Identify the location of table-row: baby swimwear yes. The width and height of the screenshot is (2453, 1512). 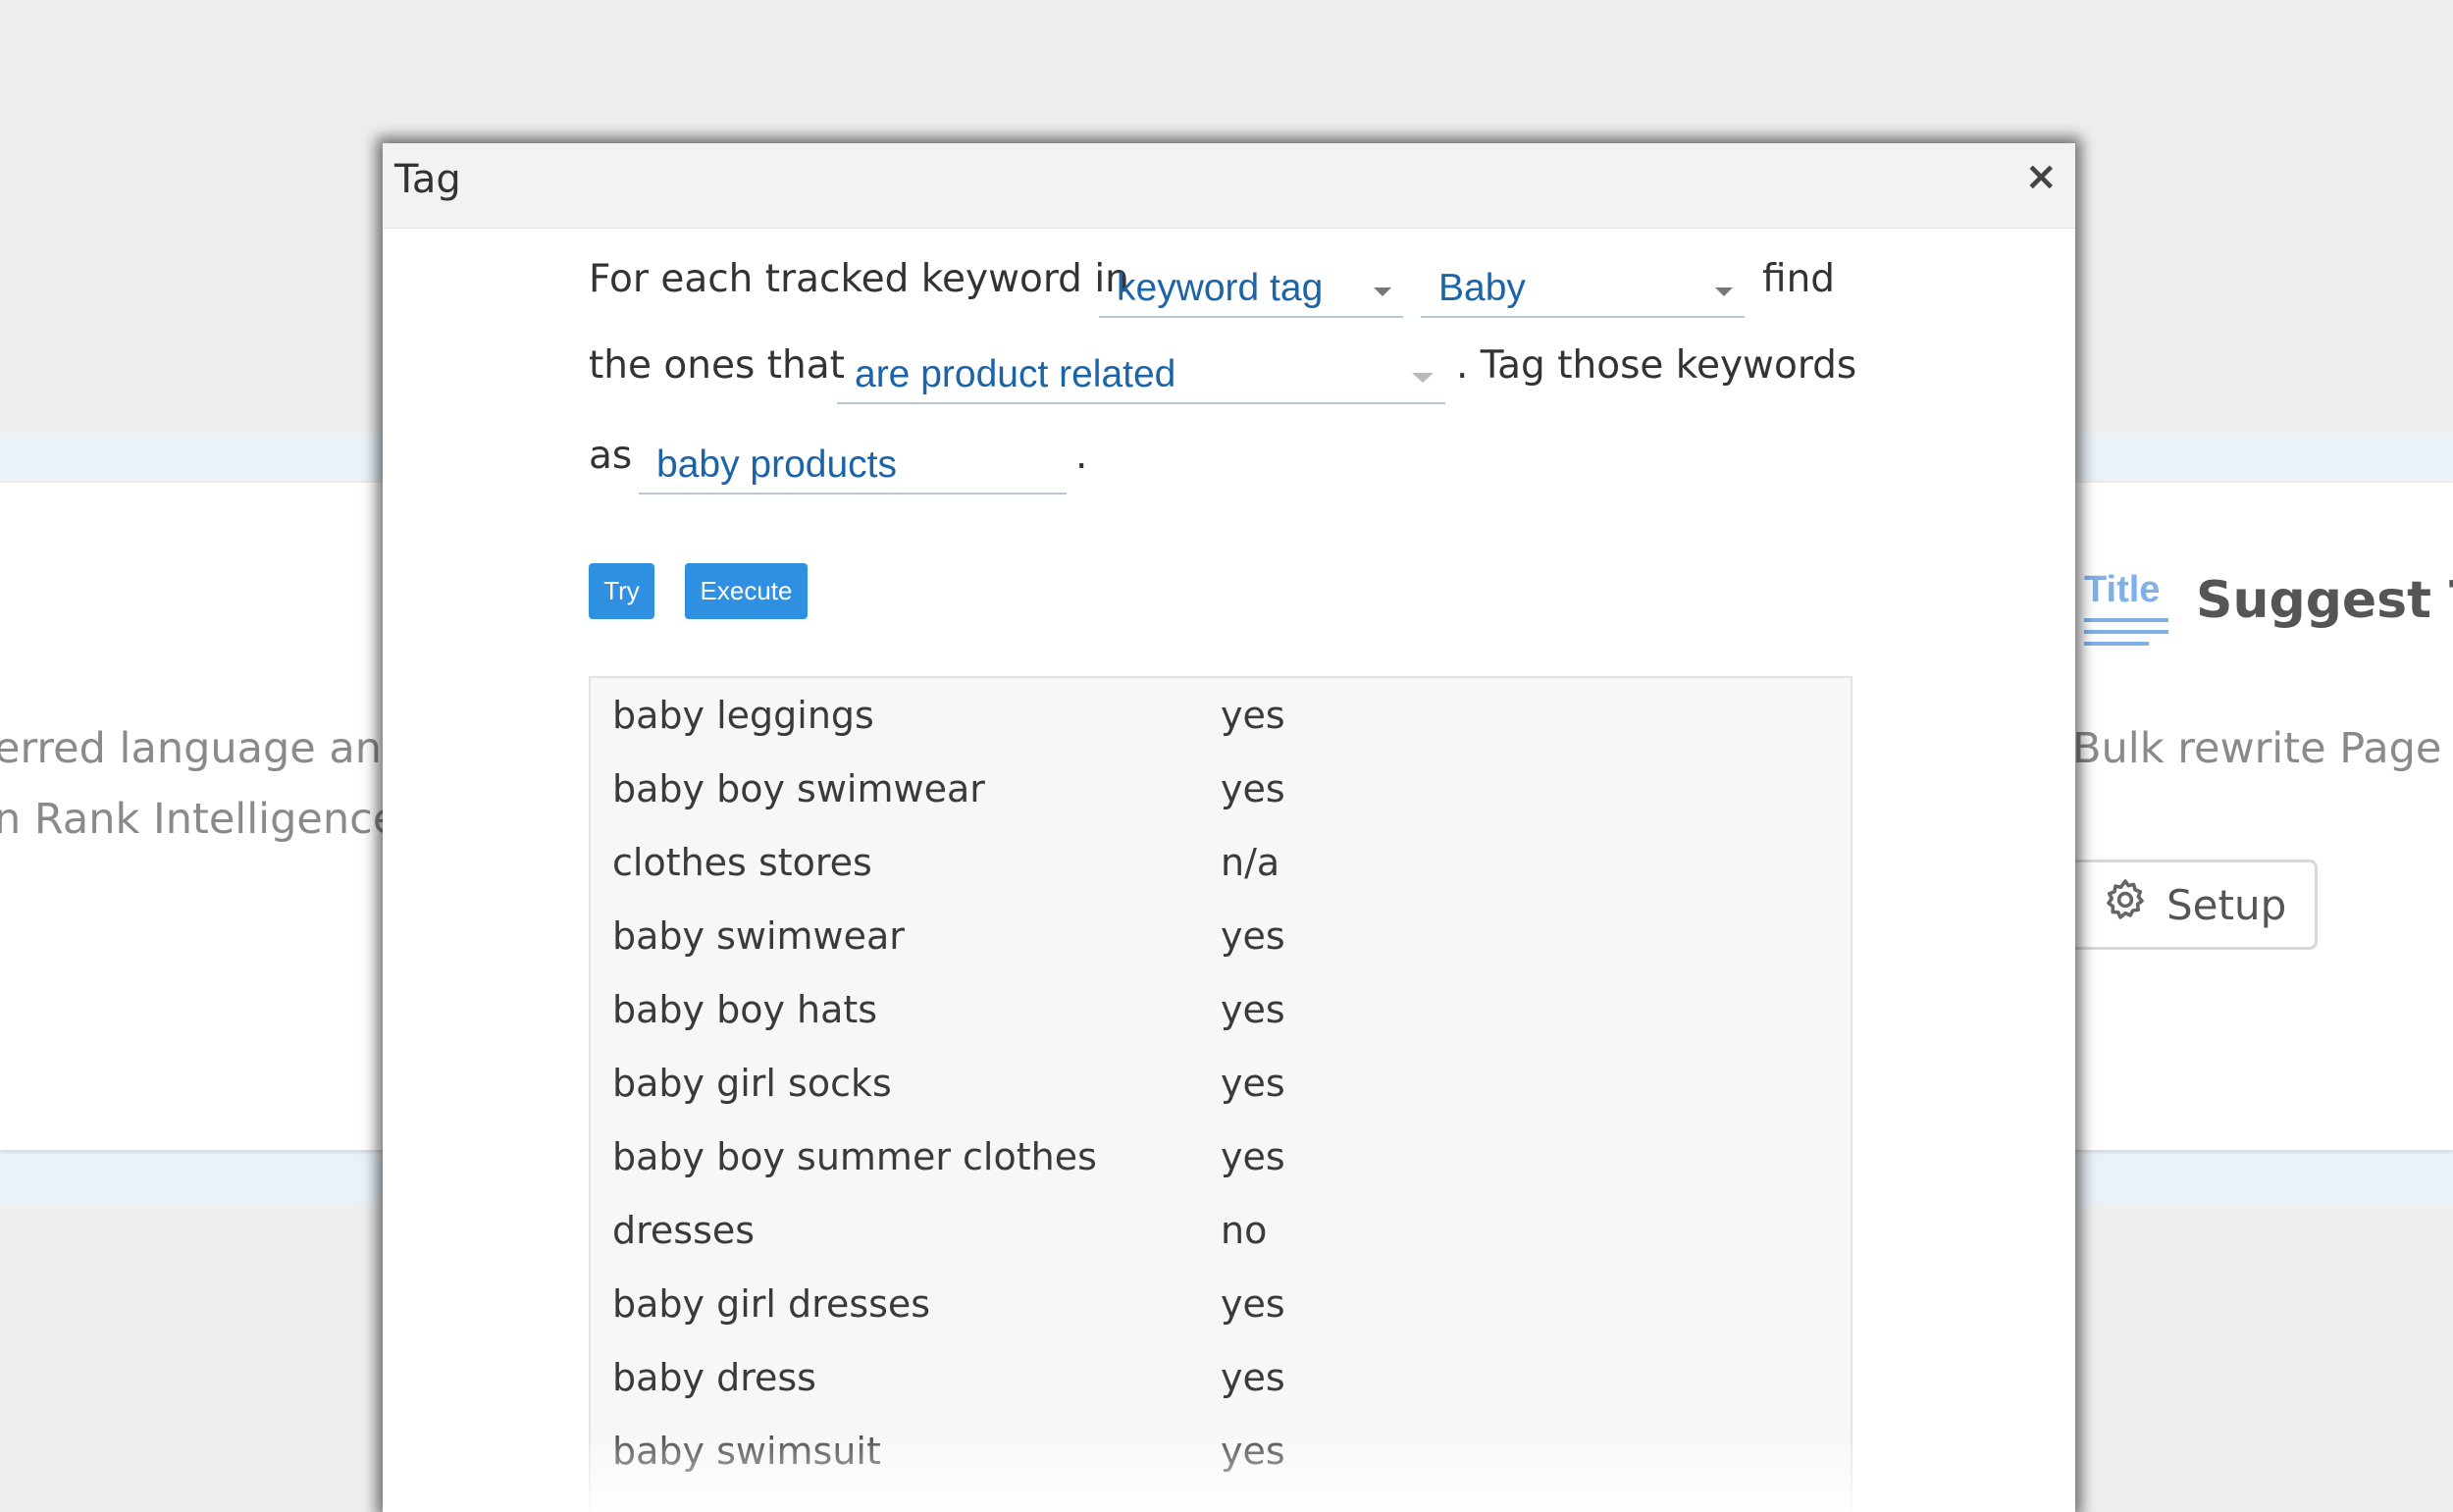
(1221, 938).